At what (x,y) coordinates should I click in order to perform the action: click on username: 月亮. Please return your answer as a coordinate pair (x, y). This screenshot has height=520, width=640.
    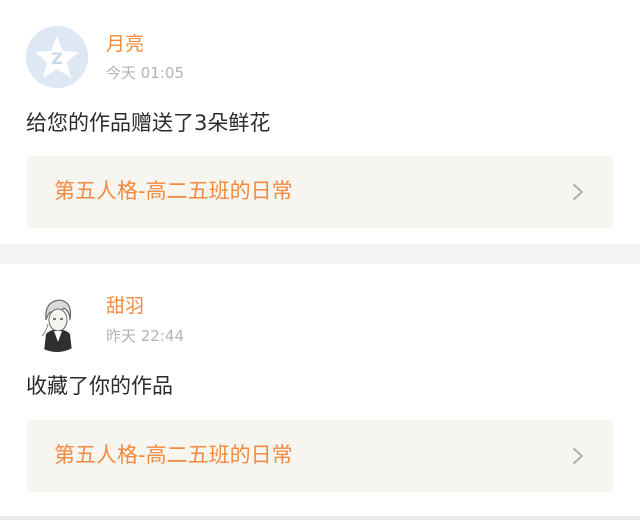
    Looking at the image, I should click on (125, 44).